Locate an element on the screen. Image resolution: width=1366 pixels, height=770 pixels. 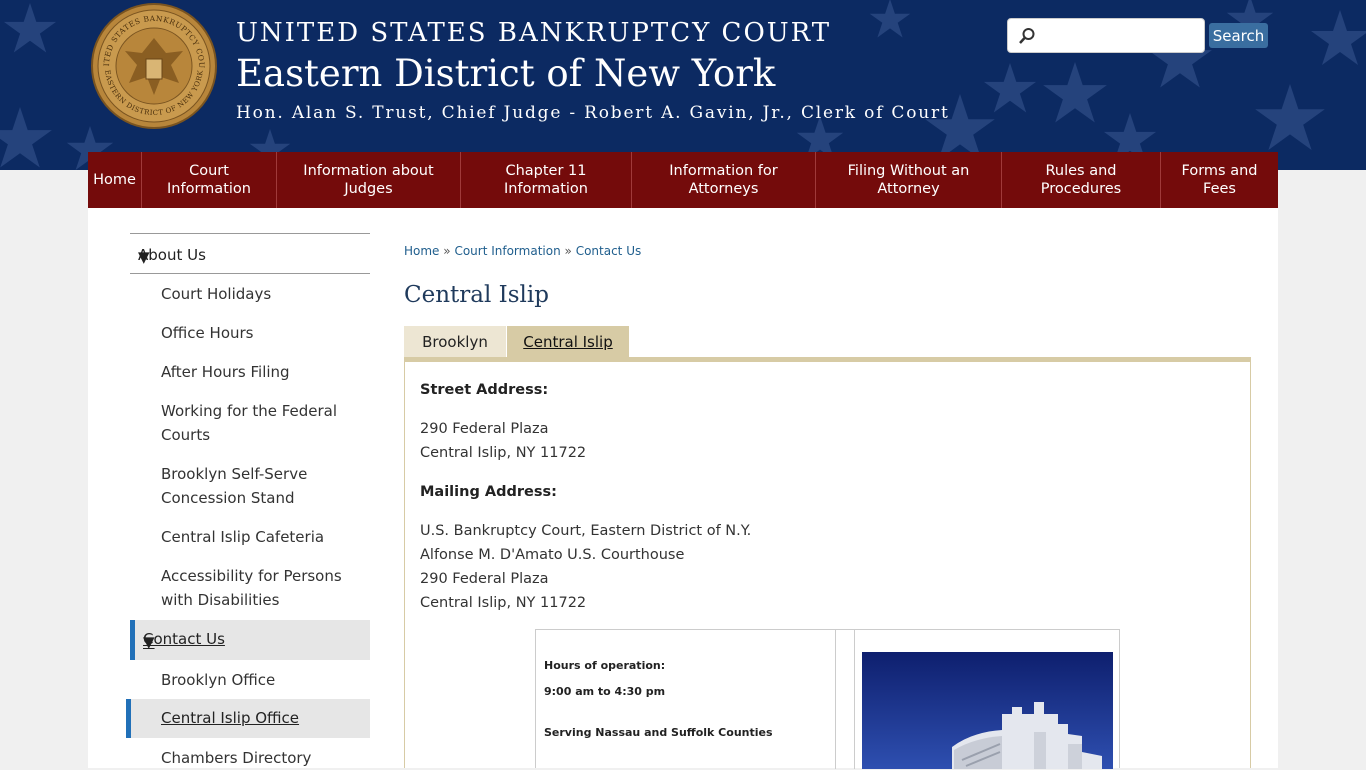
tab-central-islip: Central Islip is located at coordinates (568, 342).